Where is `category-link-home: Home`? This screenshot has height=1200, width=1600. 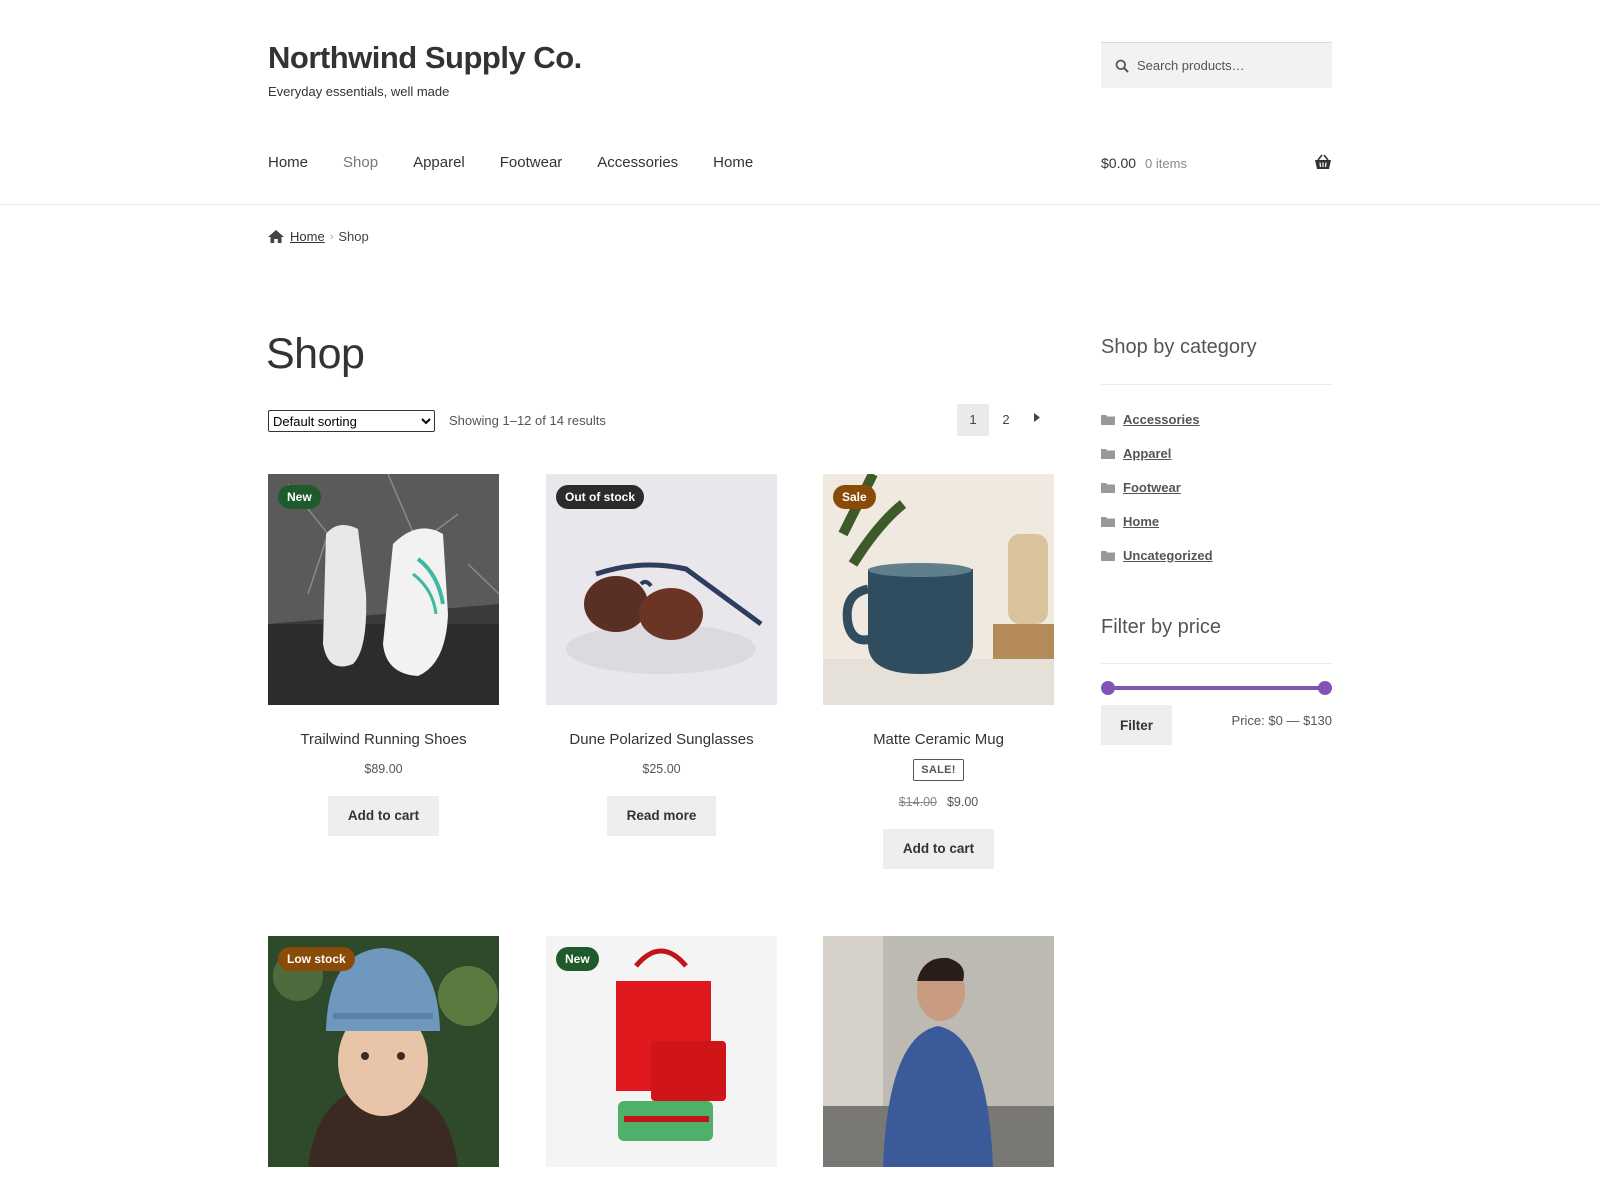 category-link-home: Home is located at coordinates (1141, 521).